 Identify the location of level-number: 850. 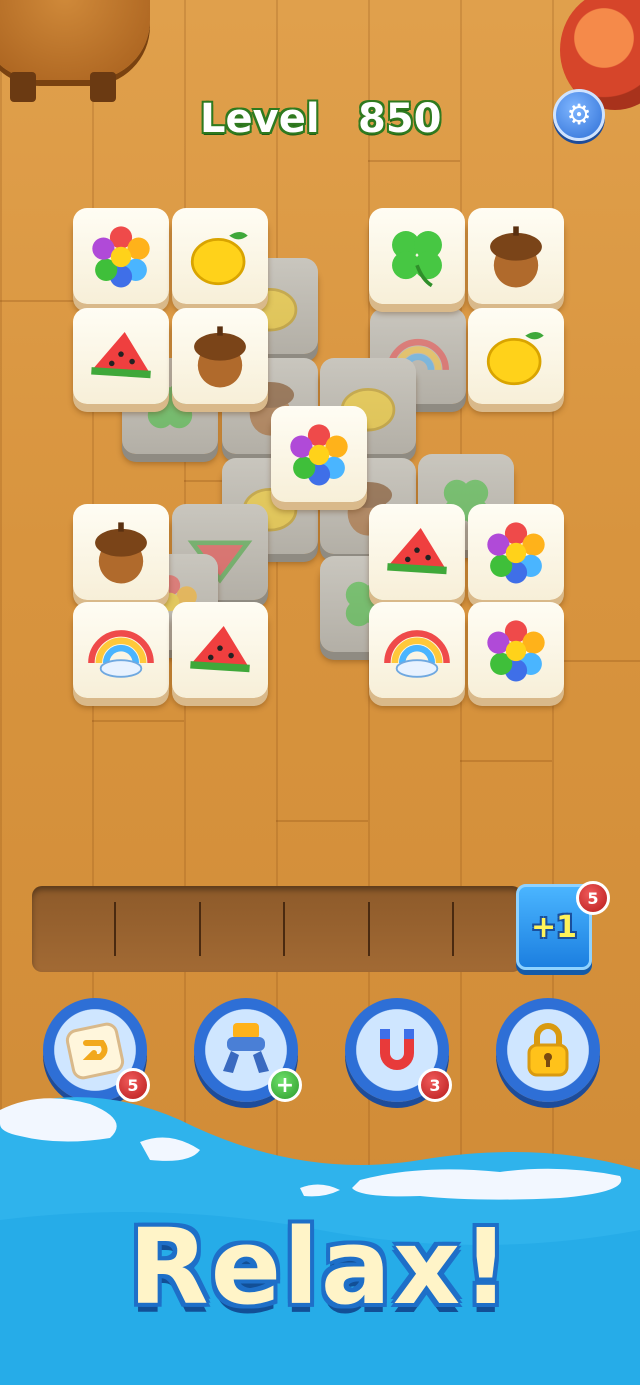
(400, 119).